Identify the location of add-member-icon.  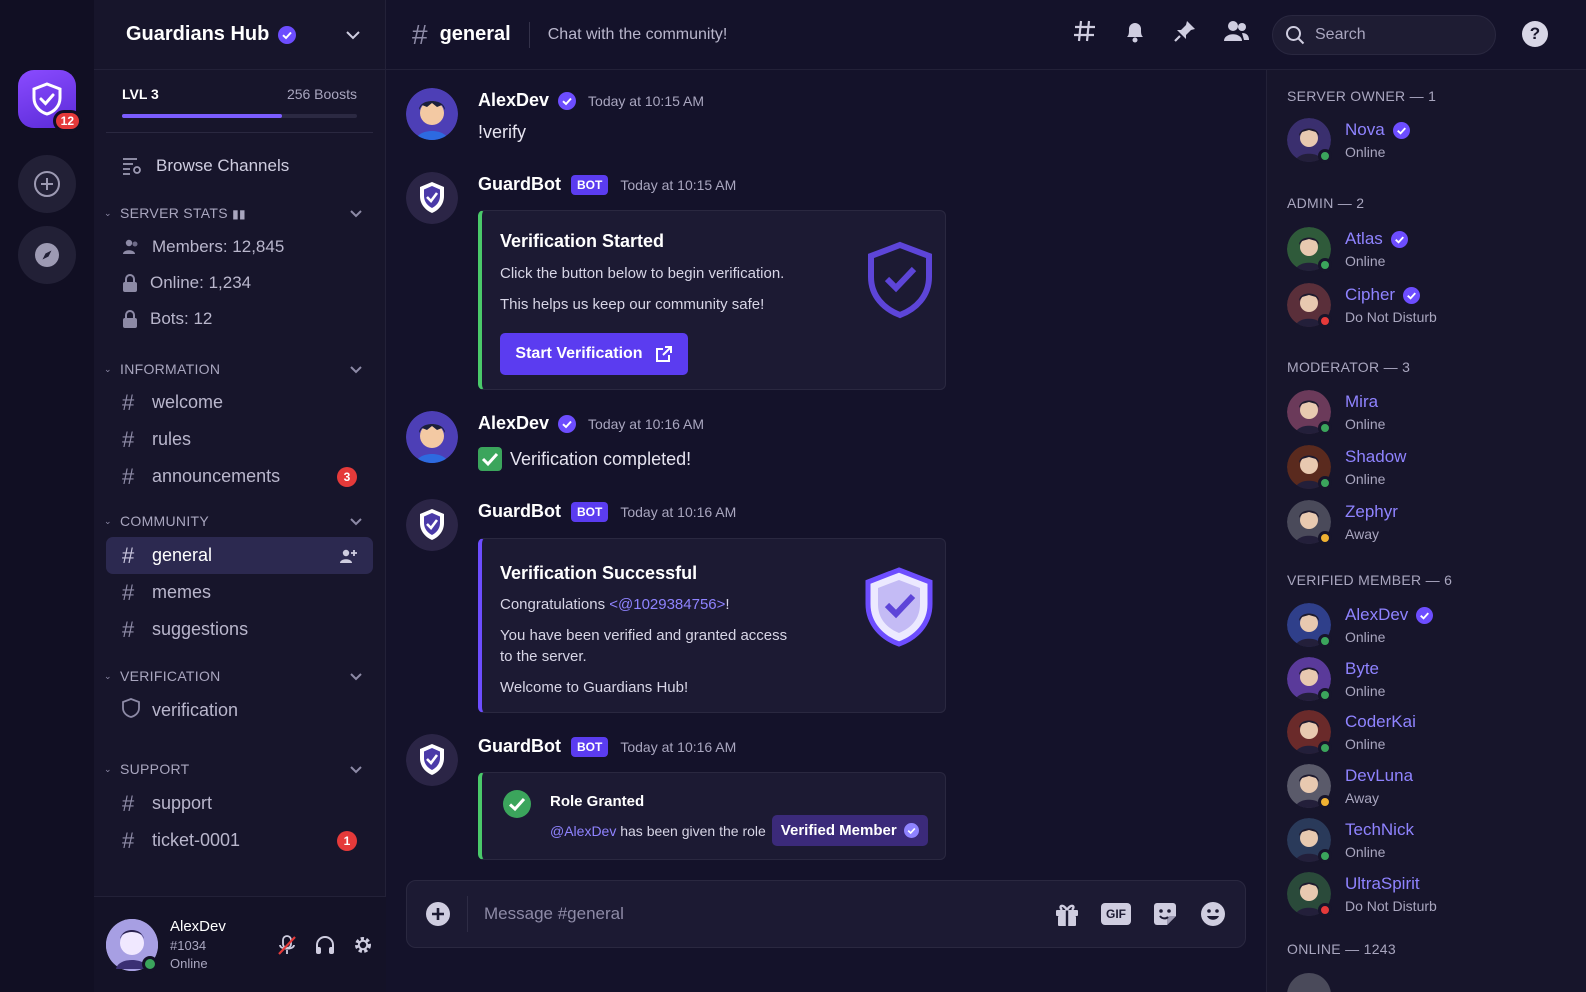
(348, 556).